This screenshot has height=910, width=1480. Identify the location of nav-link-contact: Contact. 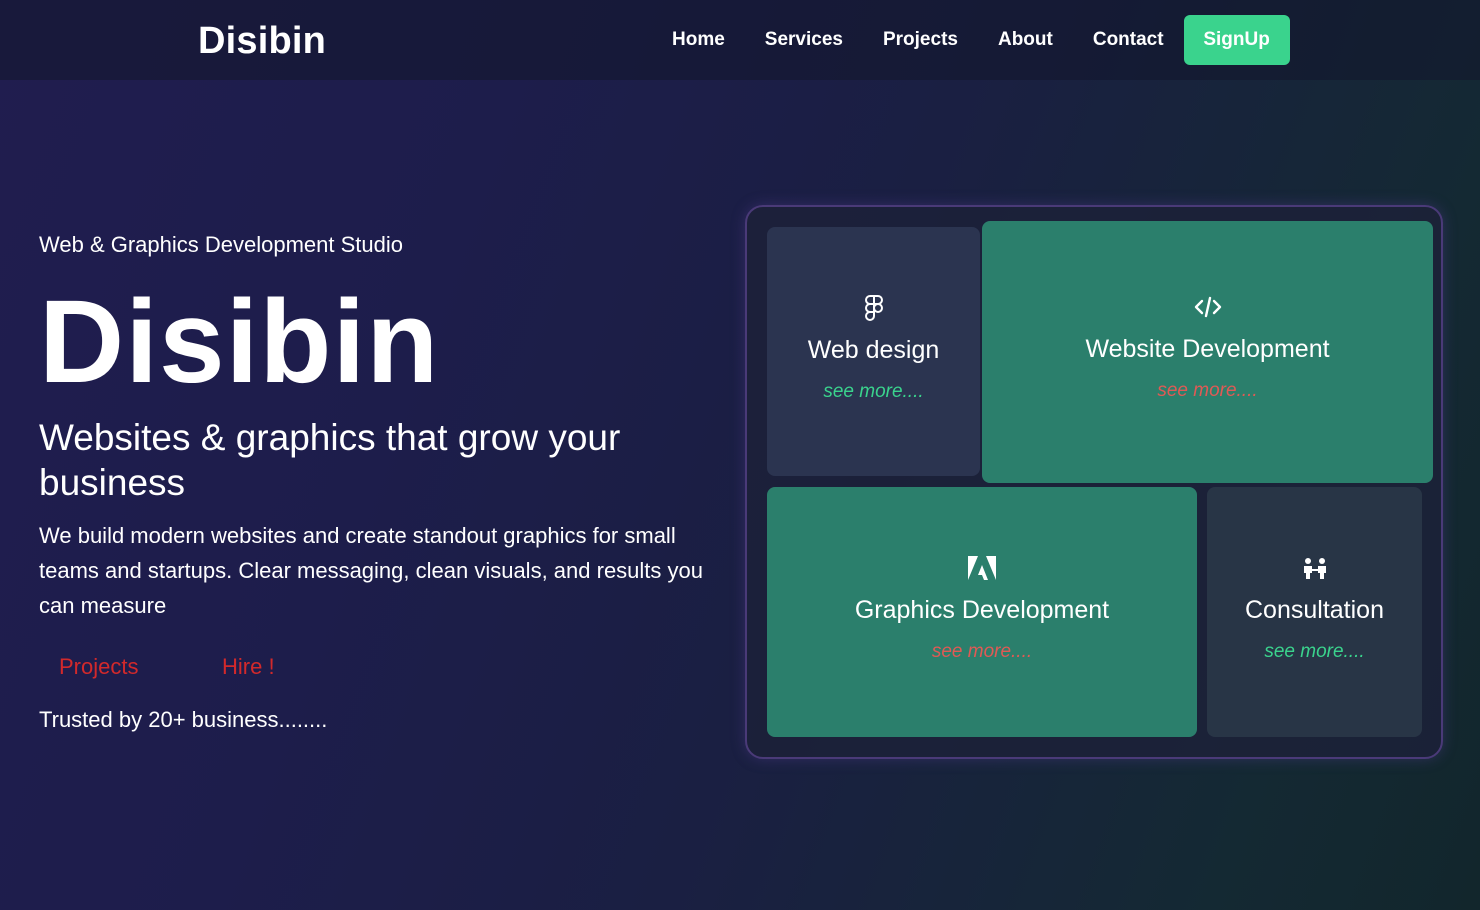
(1128, 40).